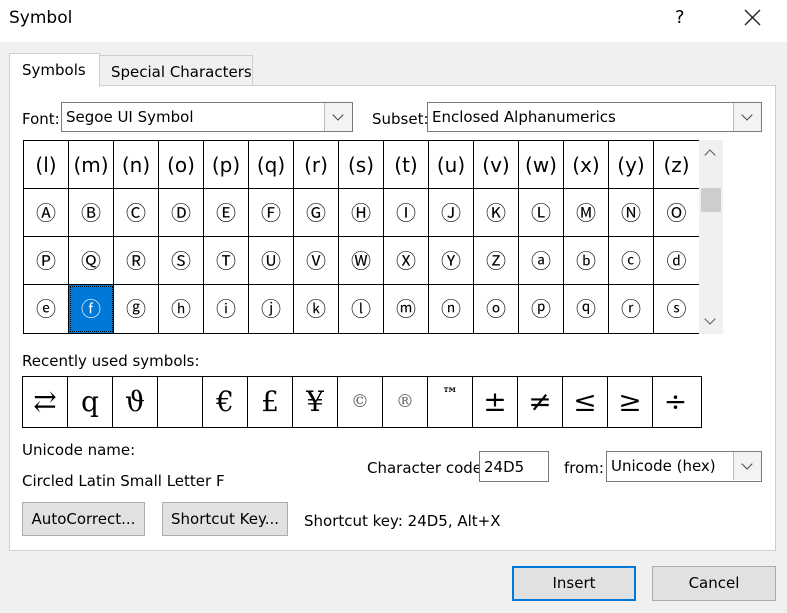  What do you see at coordinates (406, 309) in the screenshot?
I see `symbol-cell: ⓜ` at bounding box center [406, 309].